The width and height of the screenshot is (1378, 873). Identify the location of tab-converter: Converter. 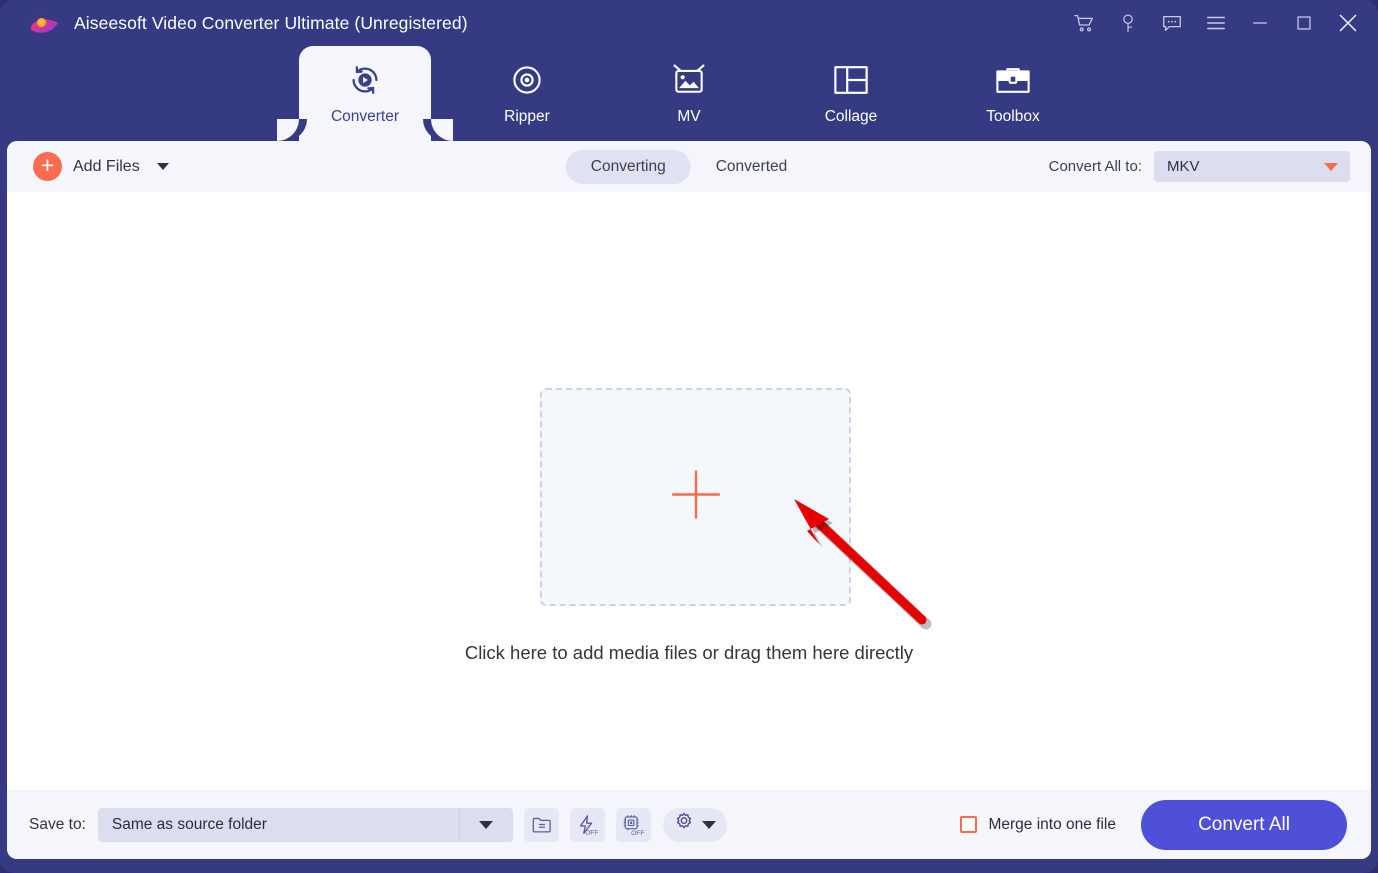
(365, 93).